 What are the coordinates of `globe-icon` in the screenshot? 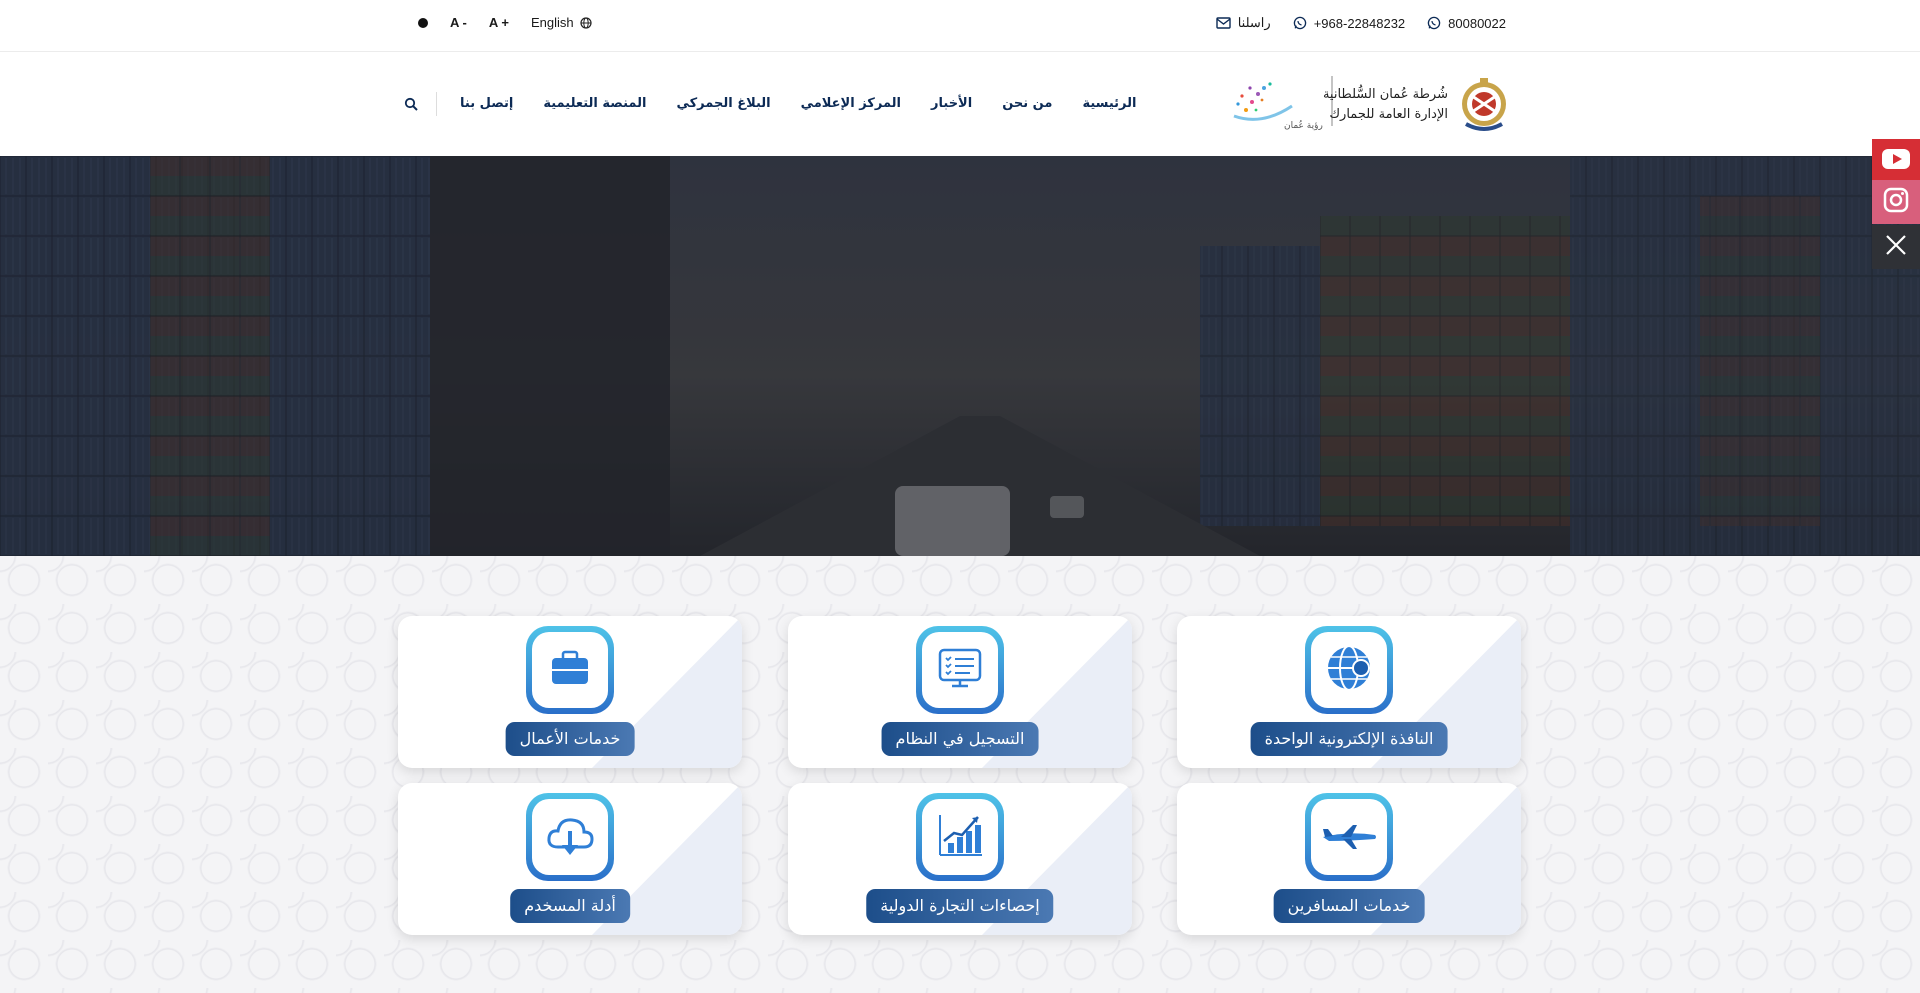 It's located at (1349, 670).